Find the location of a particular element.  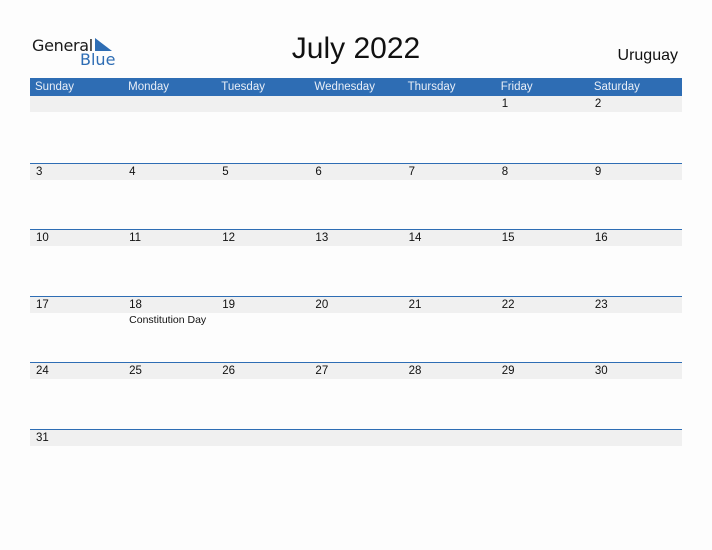

day-number-row: 31 is located at coordinates (356, 437).